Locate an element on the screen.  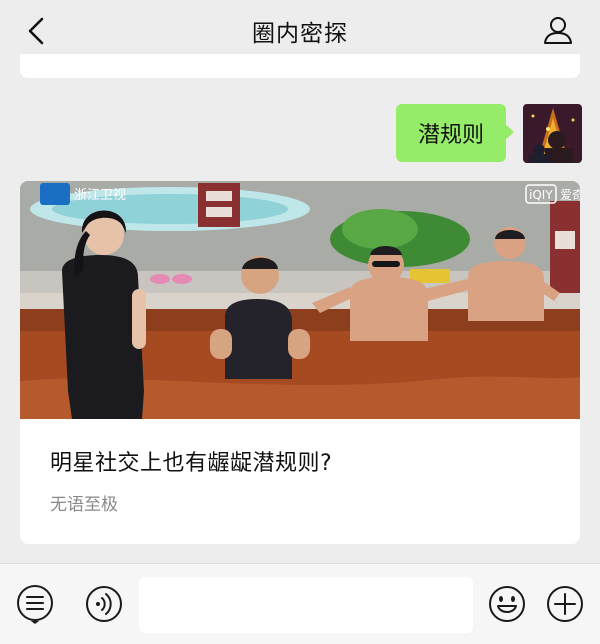
page-title: 圈内密探 is located at coordinates (300, 34).